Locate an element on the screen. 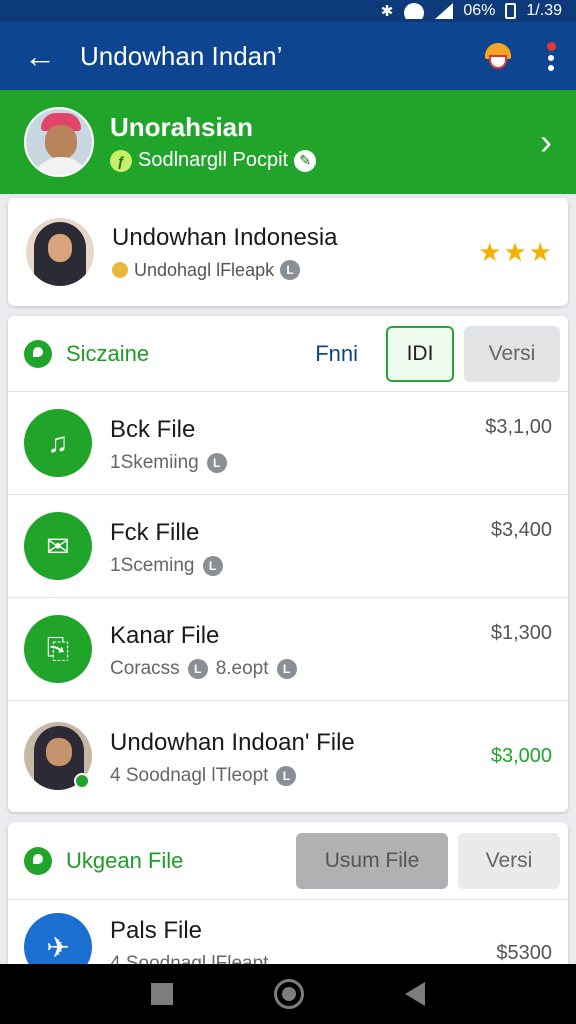 The width and height of the screenshot is (576, 1024). banner-subtitle: ƒ Sodlnargll Pocpit ✎ is located at coordinates (313, 160).